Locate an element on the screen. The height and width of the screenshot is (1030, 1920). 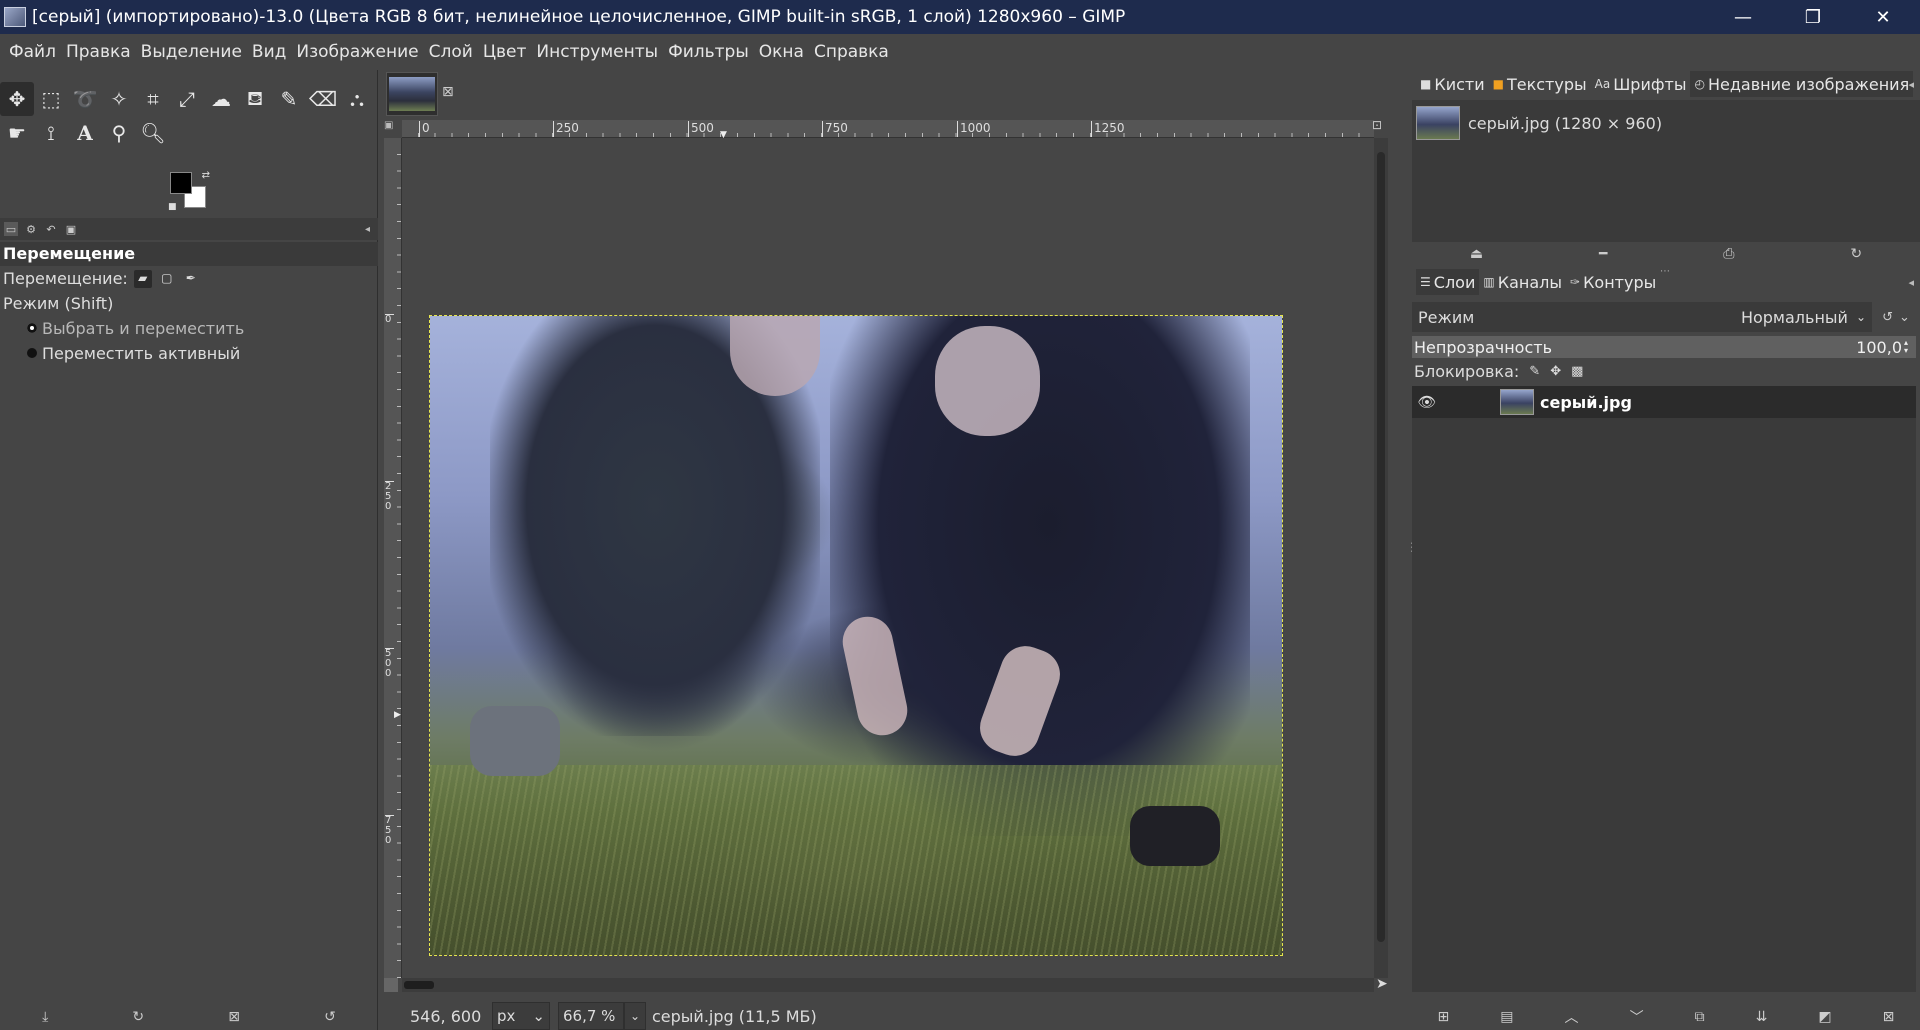
tab-recent-images: ◴ Недавние изображения is located at coordinates (1802, 84).